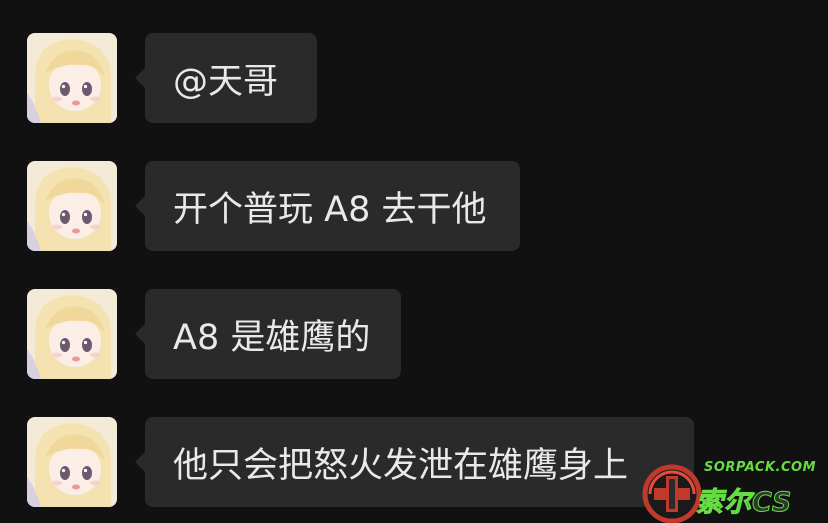 The height and width of the screenshot is (523, 828). I want to click on message-bubble: 他只会把怒火发泄在雄鹰身上, so click(414, 462).